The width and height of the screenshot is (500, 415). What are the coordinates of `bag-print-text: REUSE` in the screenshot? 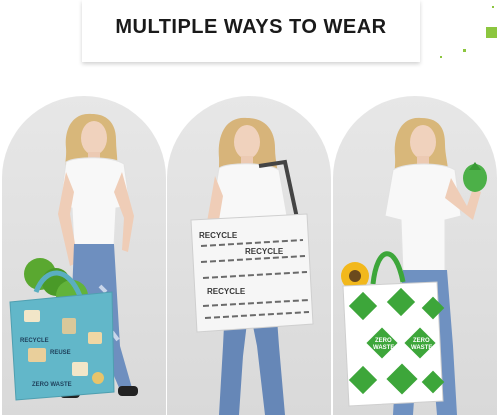 It's located at (60, 353).